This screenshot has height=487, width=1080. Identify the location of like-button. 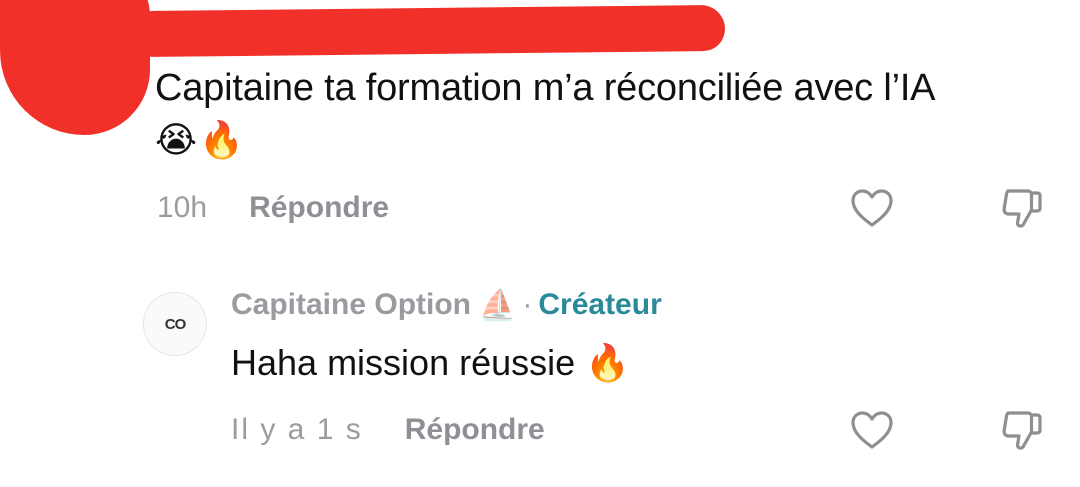
(872, 208).